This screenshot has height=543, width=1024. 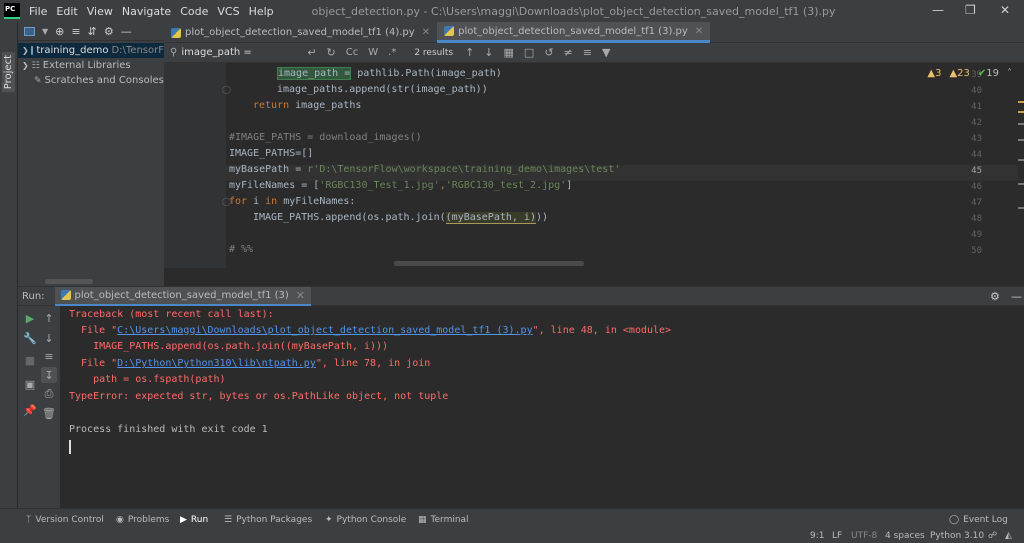 What do you see at coordinates (529, 52) in the screenshot?
I see `open-in-window-icon: □` at bounding box center [529, 52].